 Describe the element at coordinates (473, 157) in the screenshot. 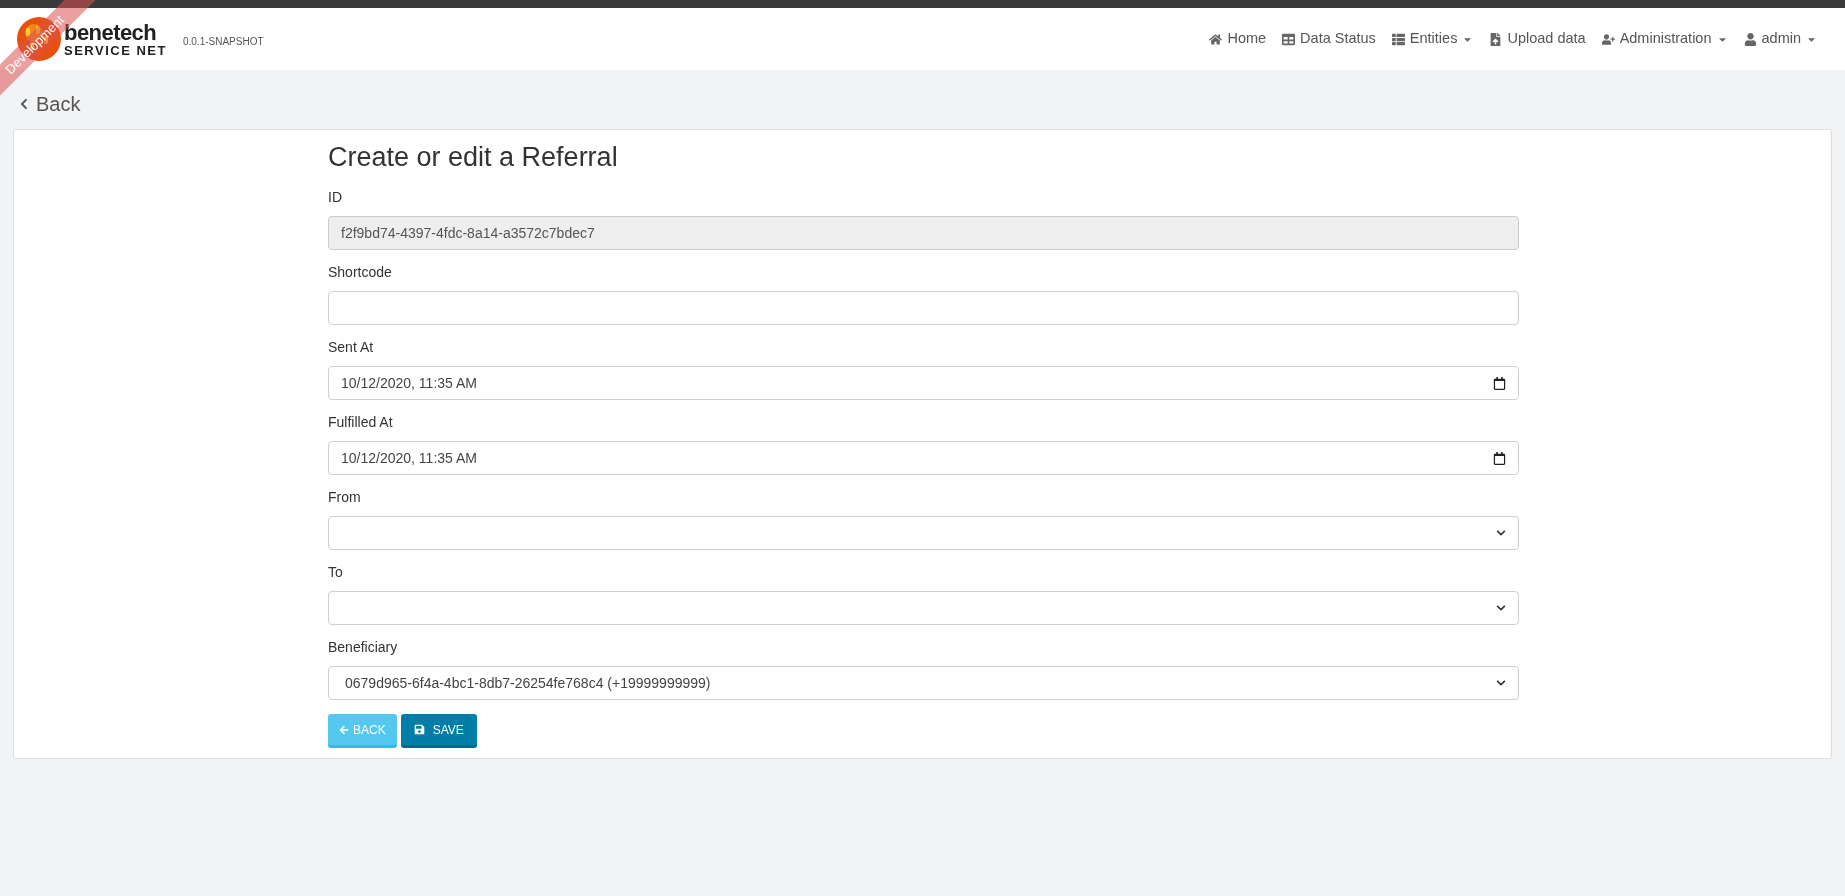

I see `form-title: Create or edit a Referral` at that location.